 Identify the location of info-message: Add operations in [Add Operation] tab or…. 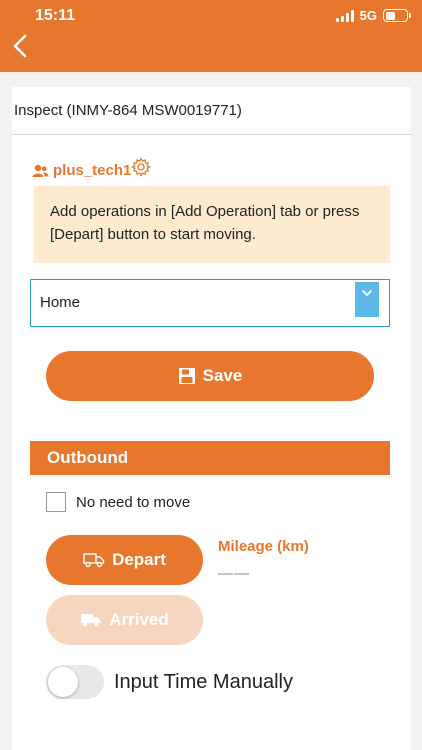
(212, 224).